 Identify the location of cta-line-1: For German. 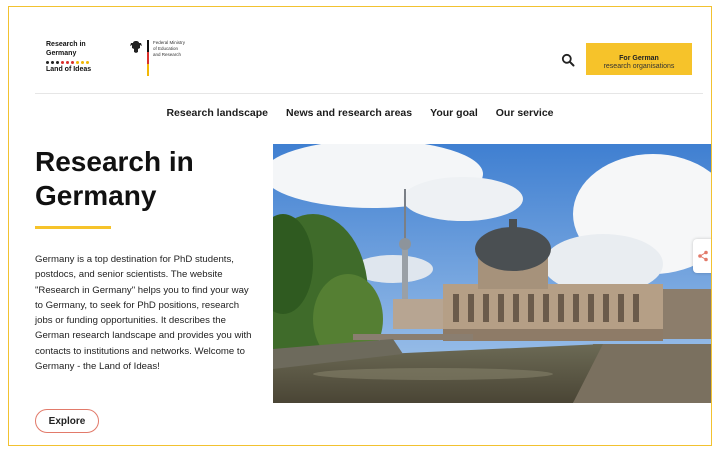
(639, 58).